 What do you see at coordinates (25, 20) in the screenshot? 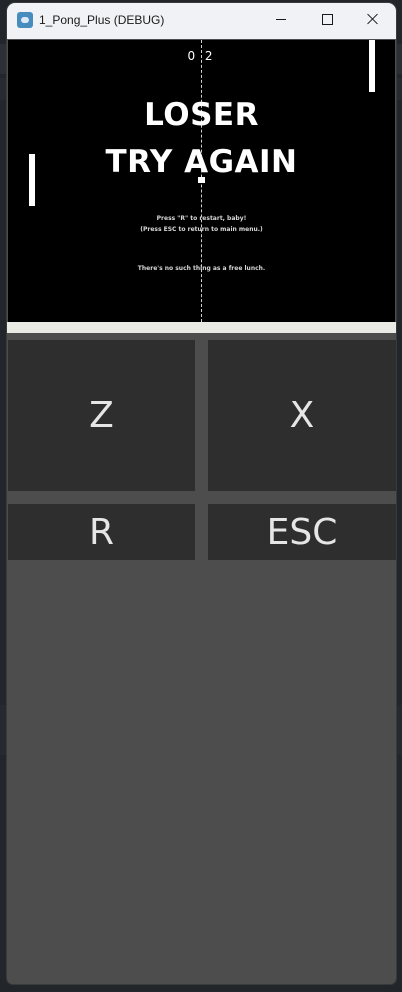
I see `godot-engine-icon` at bounding box center [25, 20].